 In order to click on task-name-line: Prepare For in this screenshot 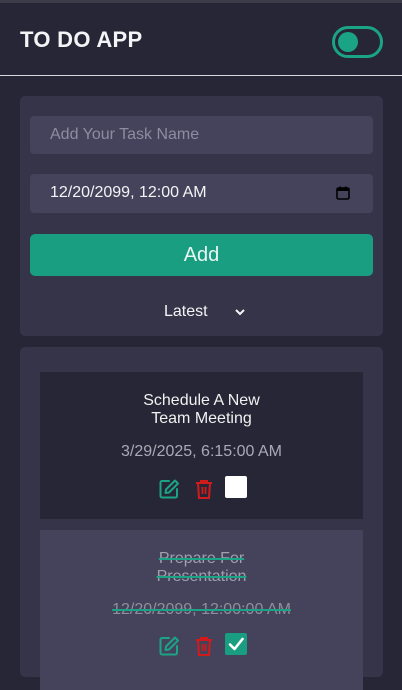, I will do `click(201, 558)`.